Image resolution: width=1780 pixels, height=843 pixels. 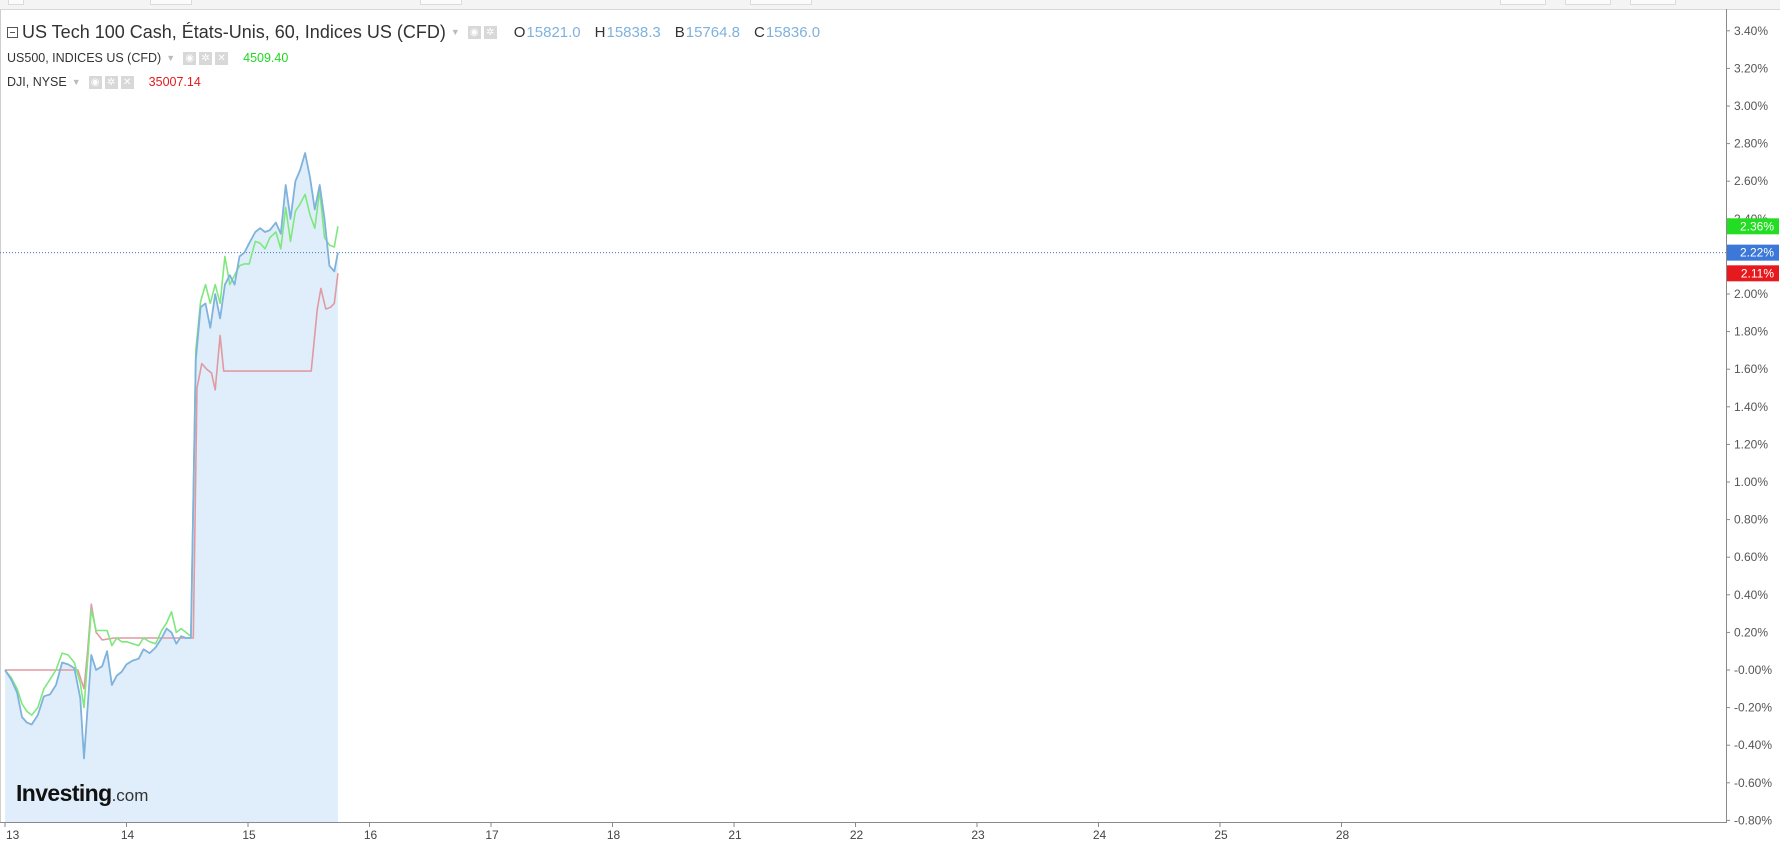 I want to click on low-value: 15764.8, so click(x=712, y=32).